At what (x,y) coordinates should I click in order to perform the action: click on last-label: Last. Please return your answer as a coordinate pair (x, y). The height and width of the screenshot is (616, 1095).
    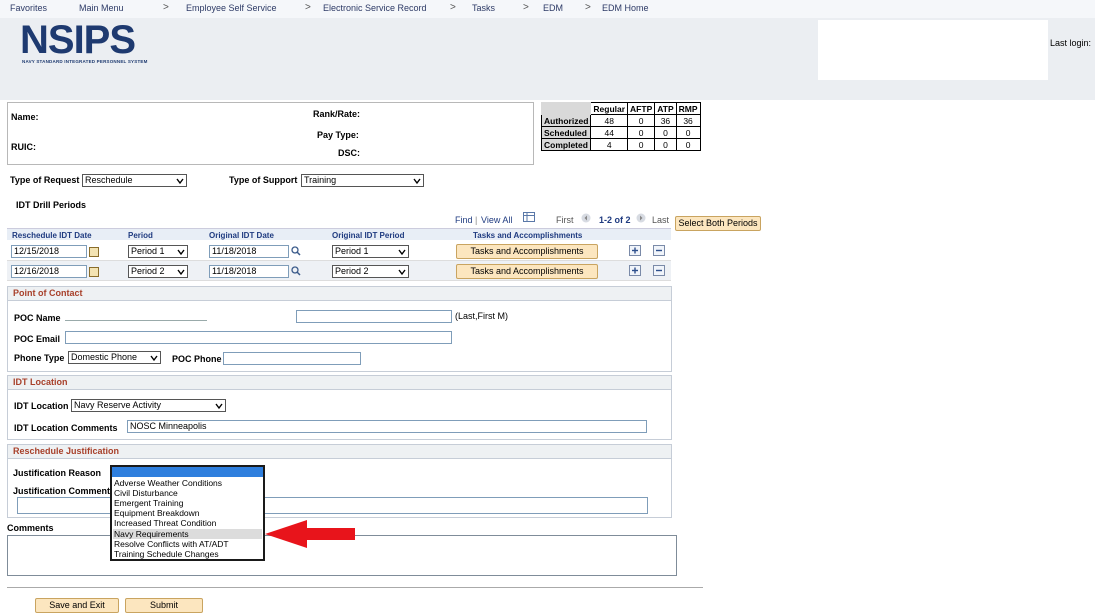
    Looking at the image, I should click on (661, 220).